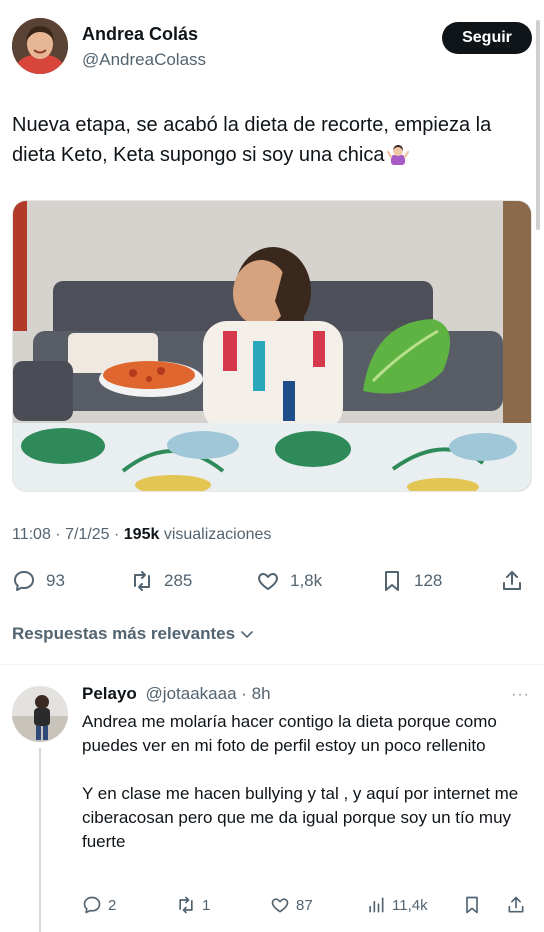 This screenshot has width=544, height=932. I want to click on chevron-down-icon, so click(247, 635).